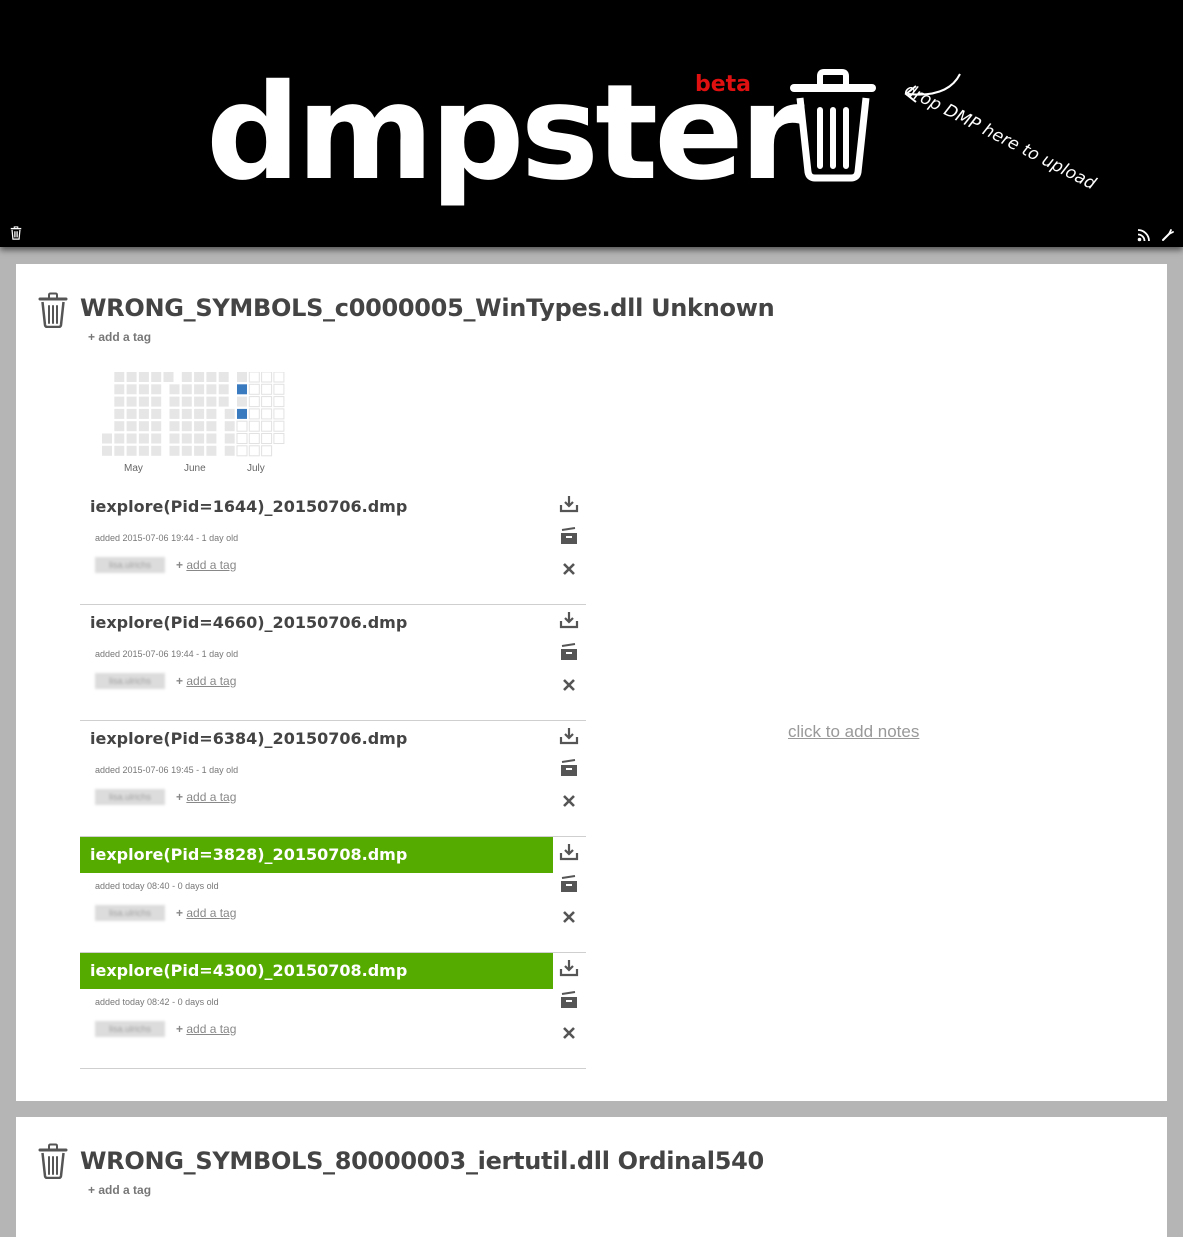  What do you see at coordinates (167, 770) in the screenshot?
I see `dump-added: added 2015-07-06 19:45 - 1 day old` at bounding box center [167, 770].